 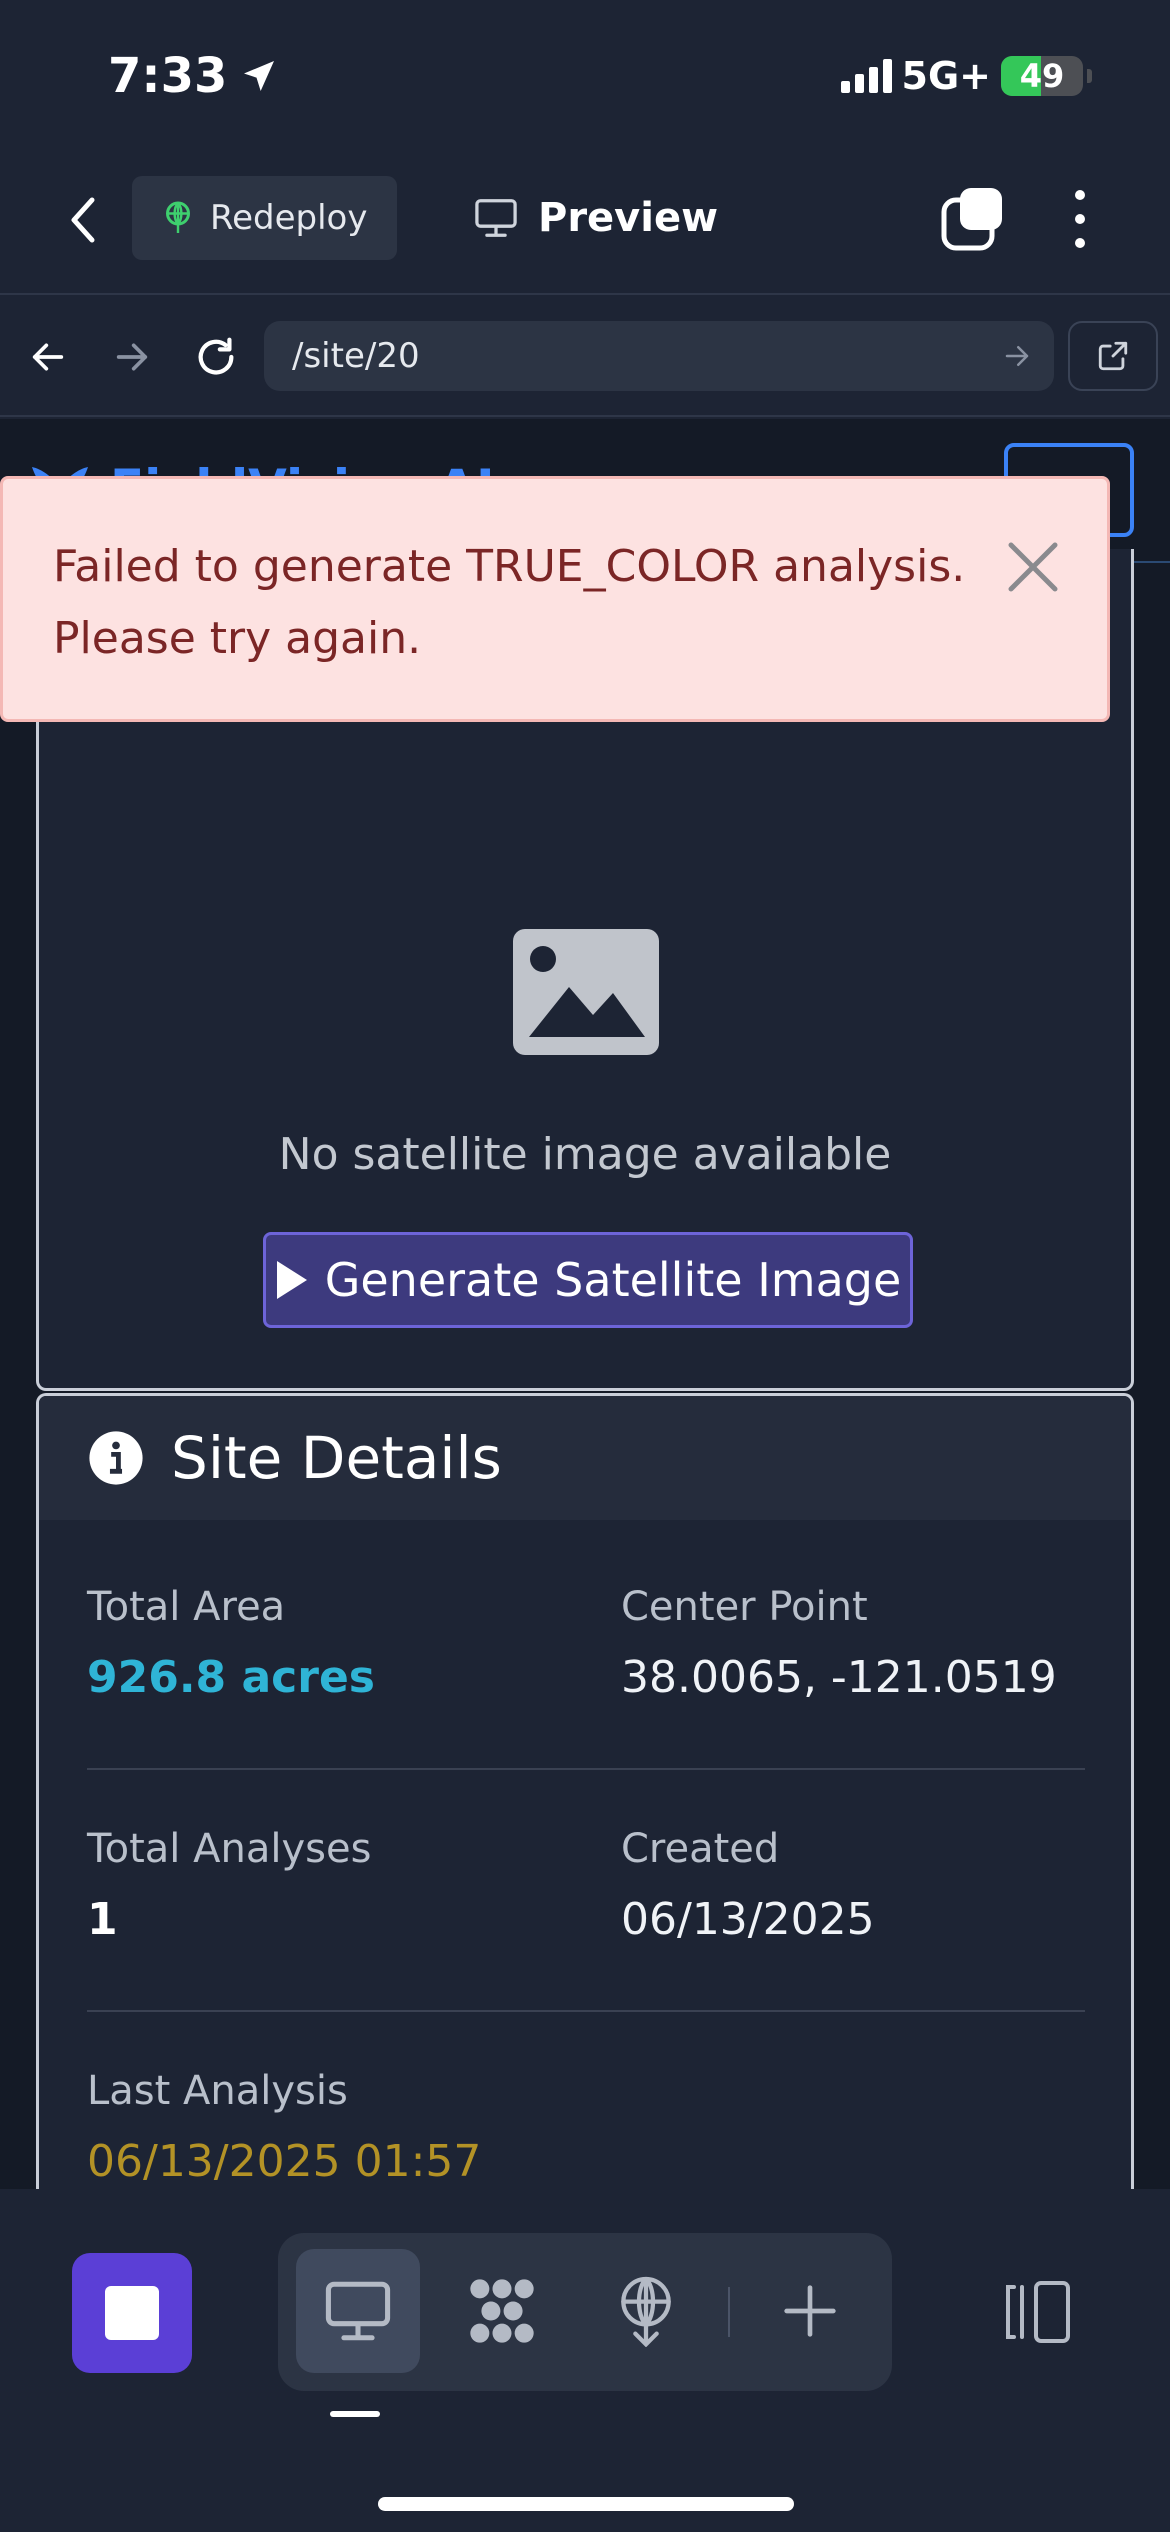 I want to click on reload-button, so click(x=216, y=357).